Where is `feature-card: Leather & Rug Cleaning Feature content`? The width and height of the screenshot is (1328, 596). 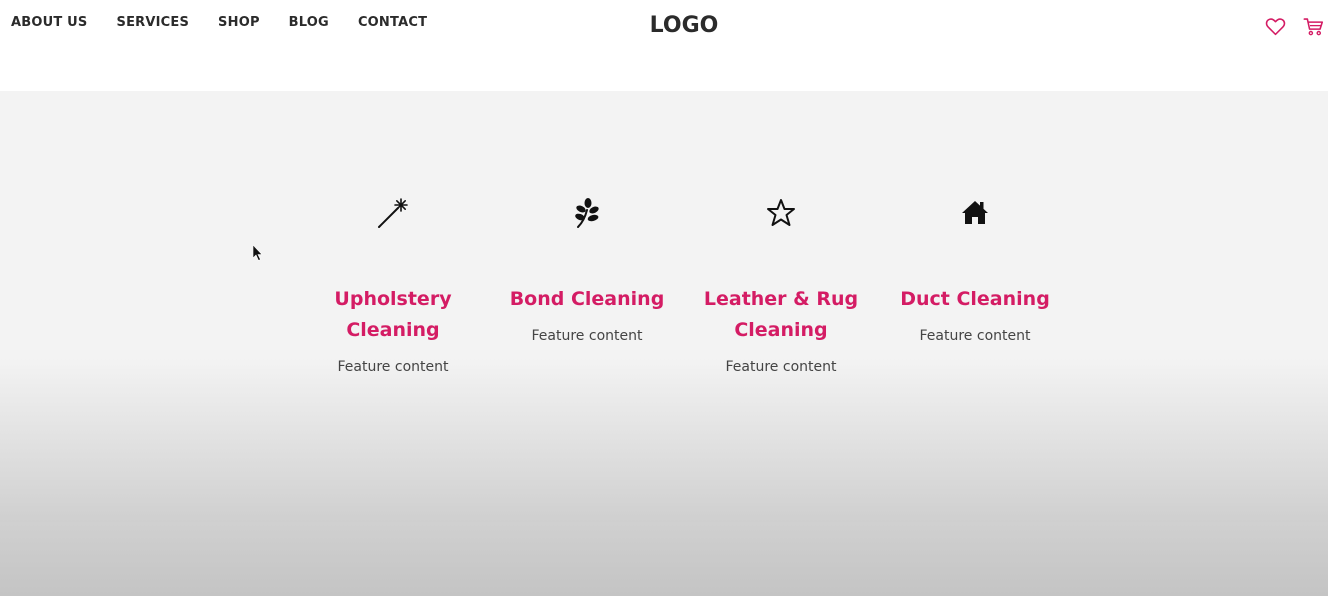
feature-card: Leather & Rug Cleaning Feature content is located at coordinates (781, 285).